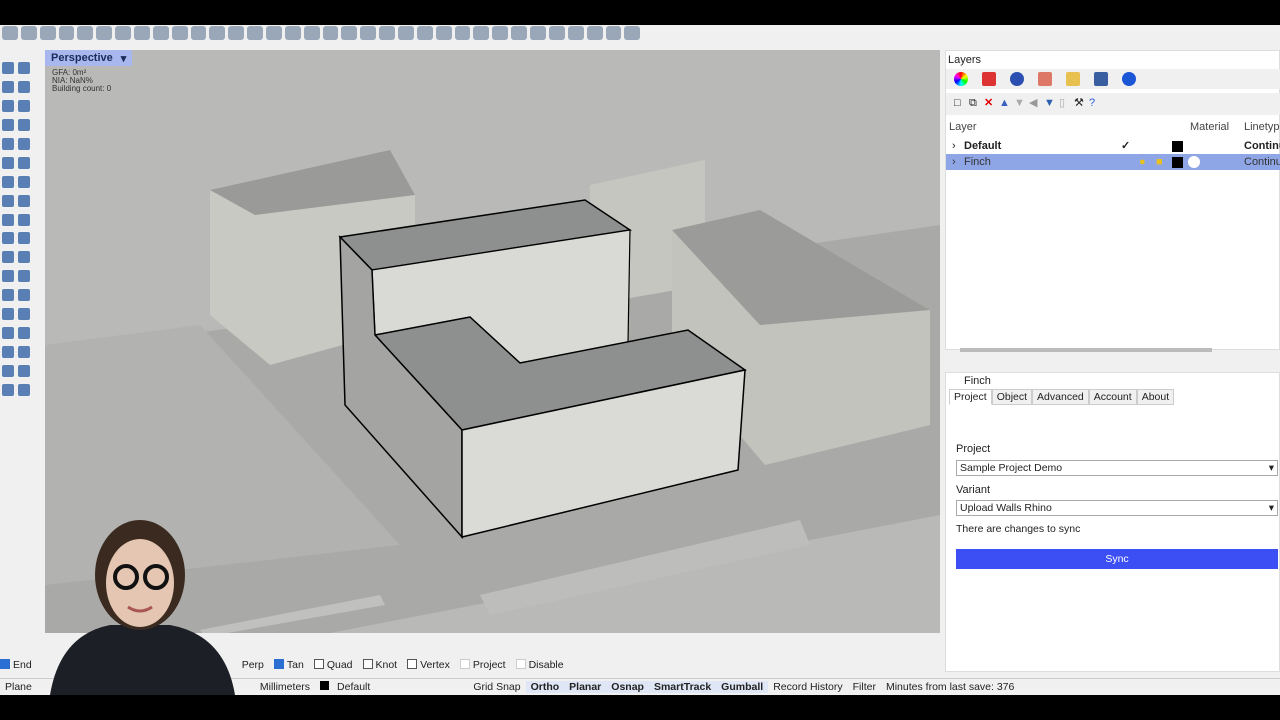 The image size is (1280, 720). I want to click on move-up-icon: ▲, so click(1004, 103).